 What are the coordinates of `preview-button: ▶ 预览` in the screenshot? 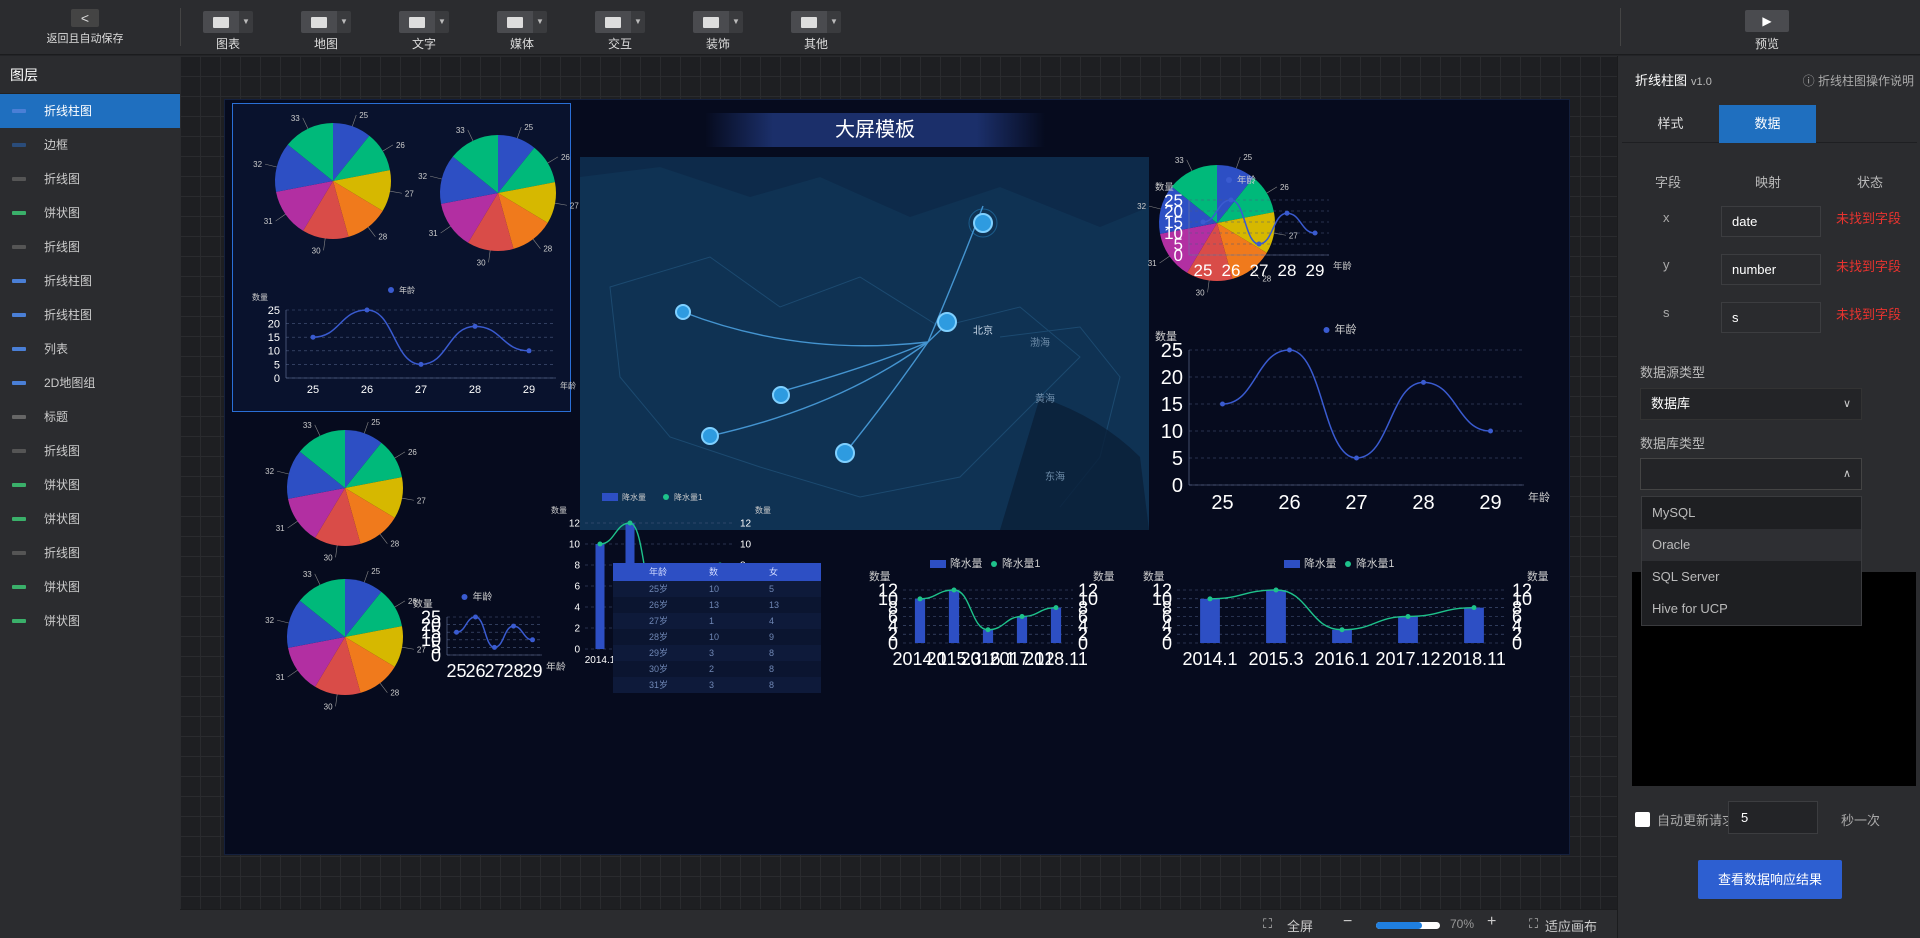 It's located at (1767, 31).